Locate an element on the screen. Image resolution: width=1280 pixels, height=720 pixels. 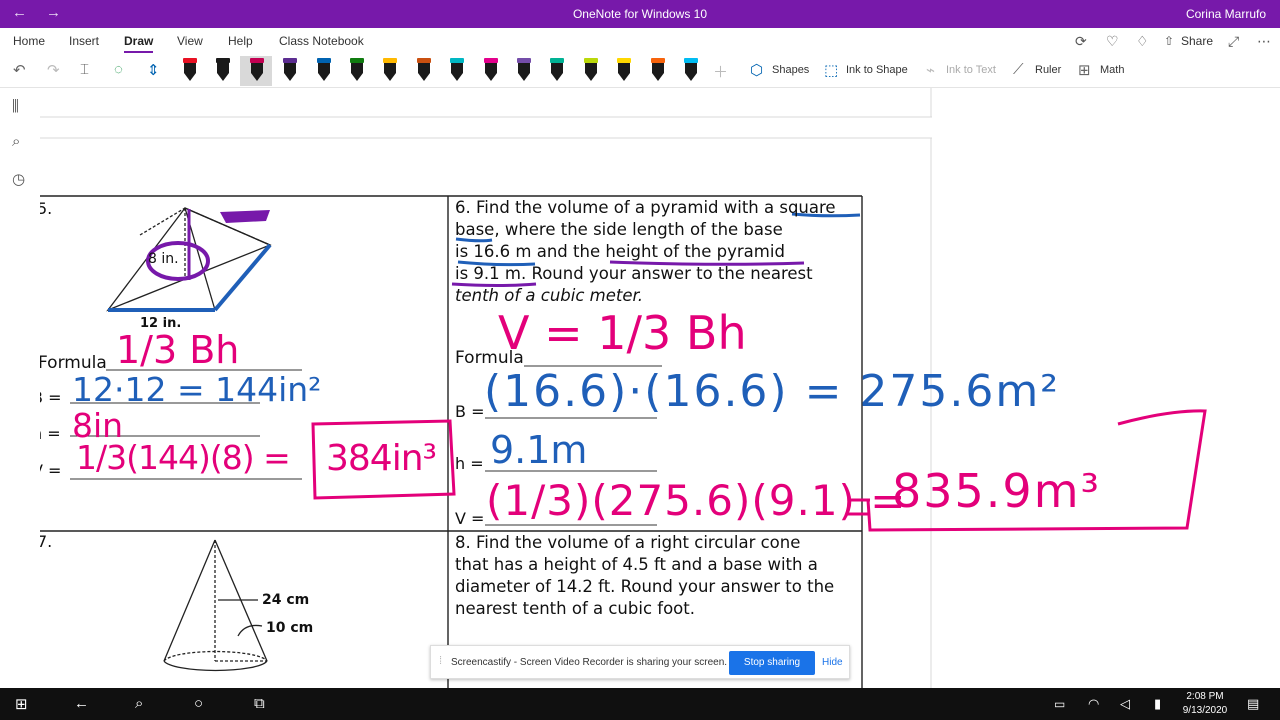
lightbulb-icon: ♡ is located at coordinates (1112, 41).